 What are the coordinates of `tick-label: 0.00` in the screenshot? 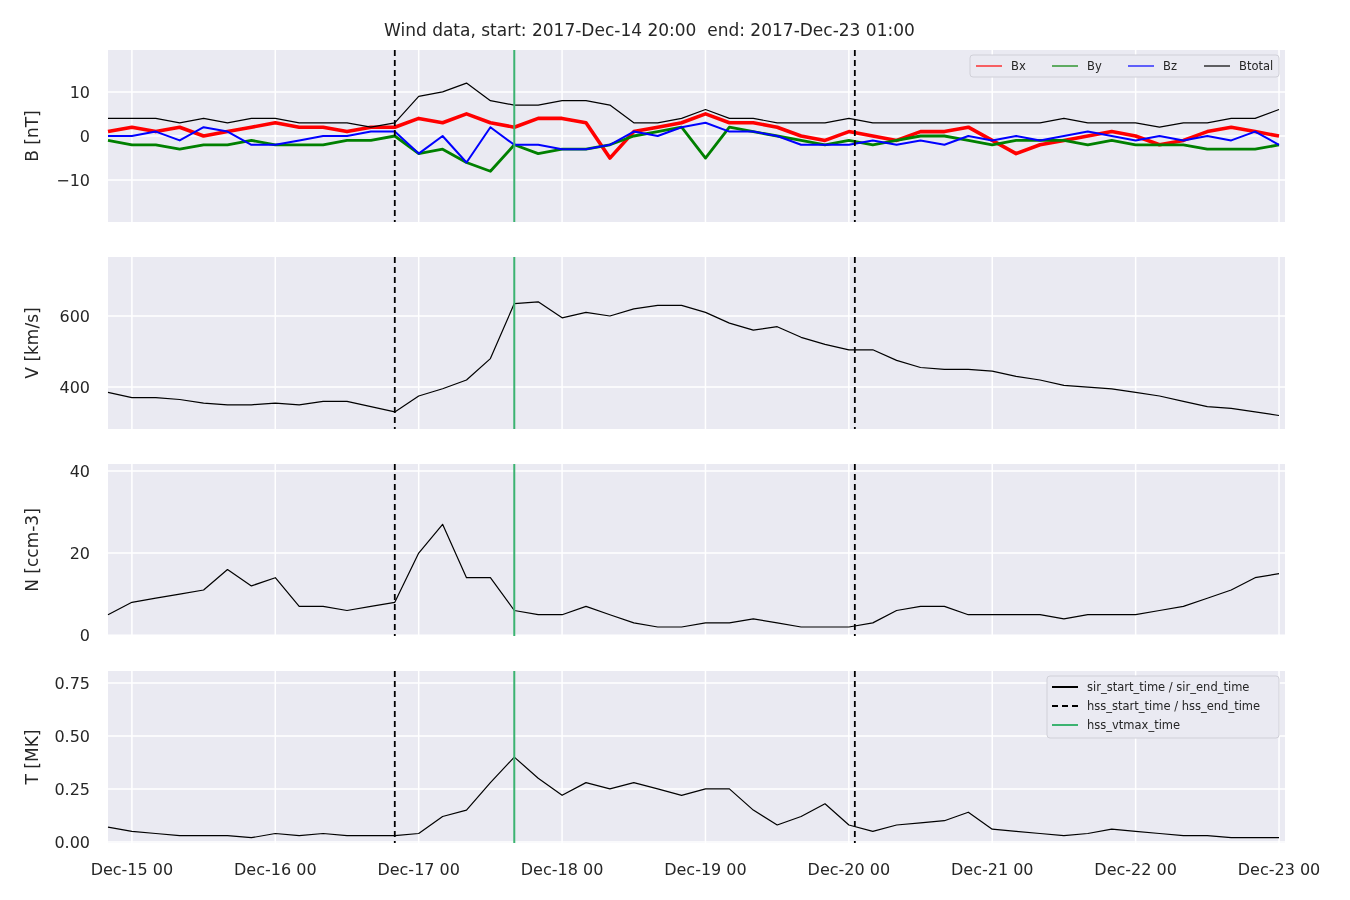 It's located at (72, 842).